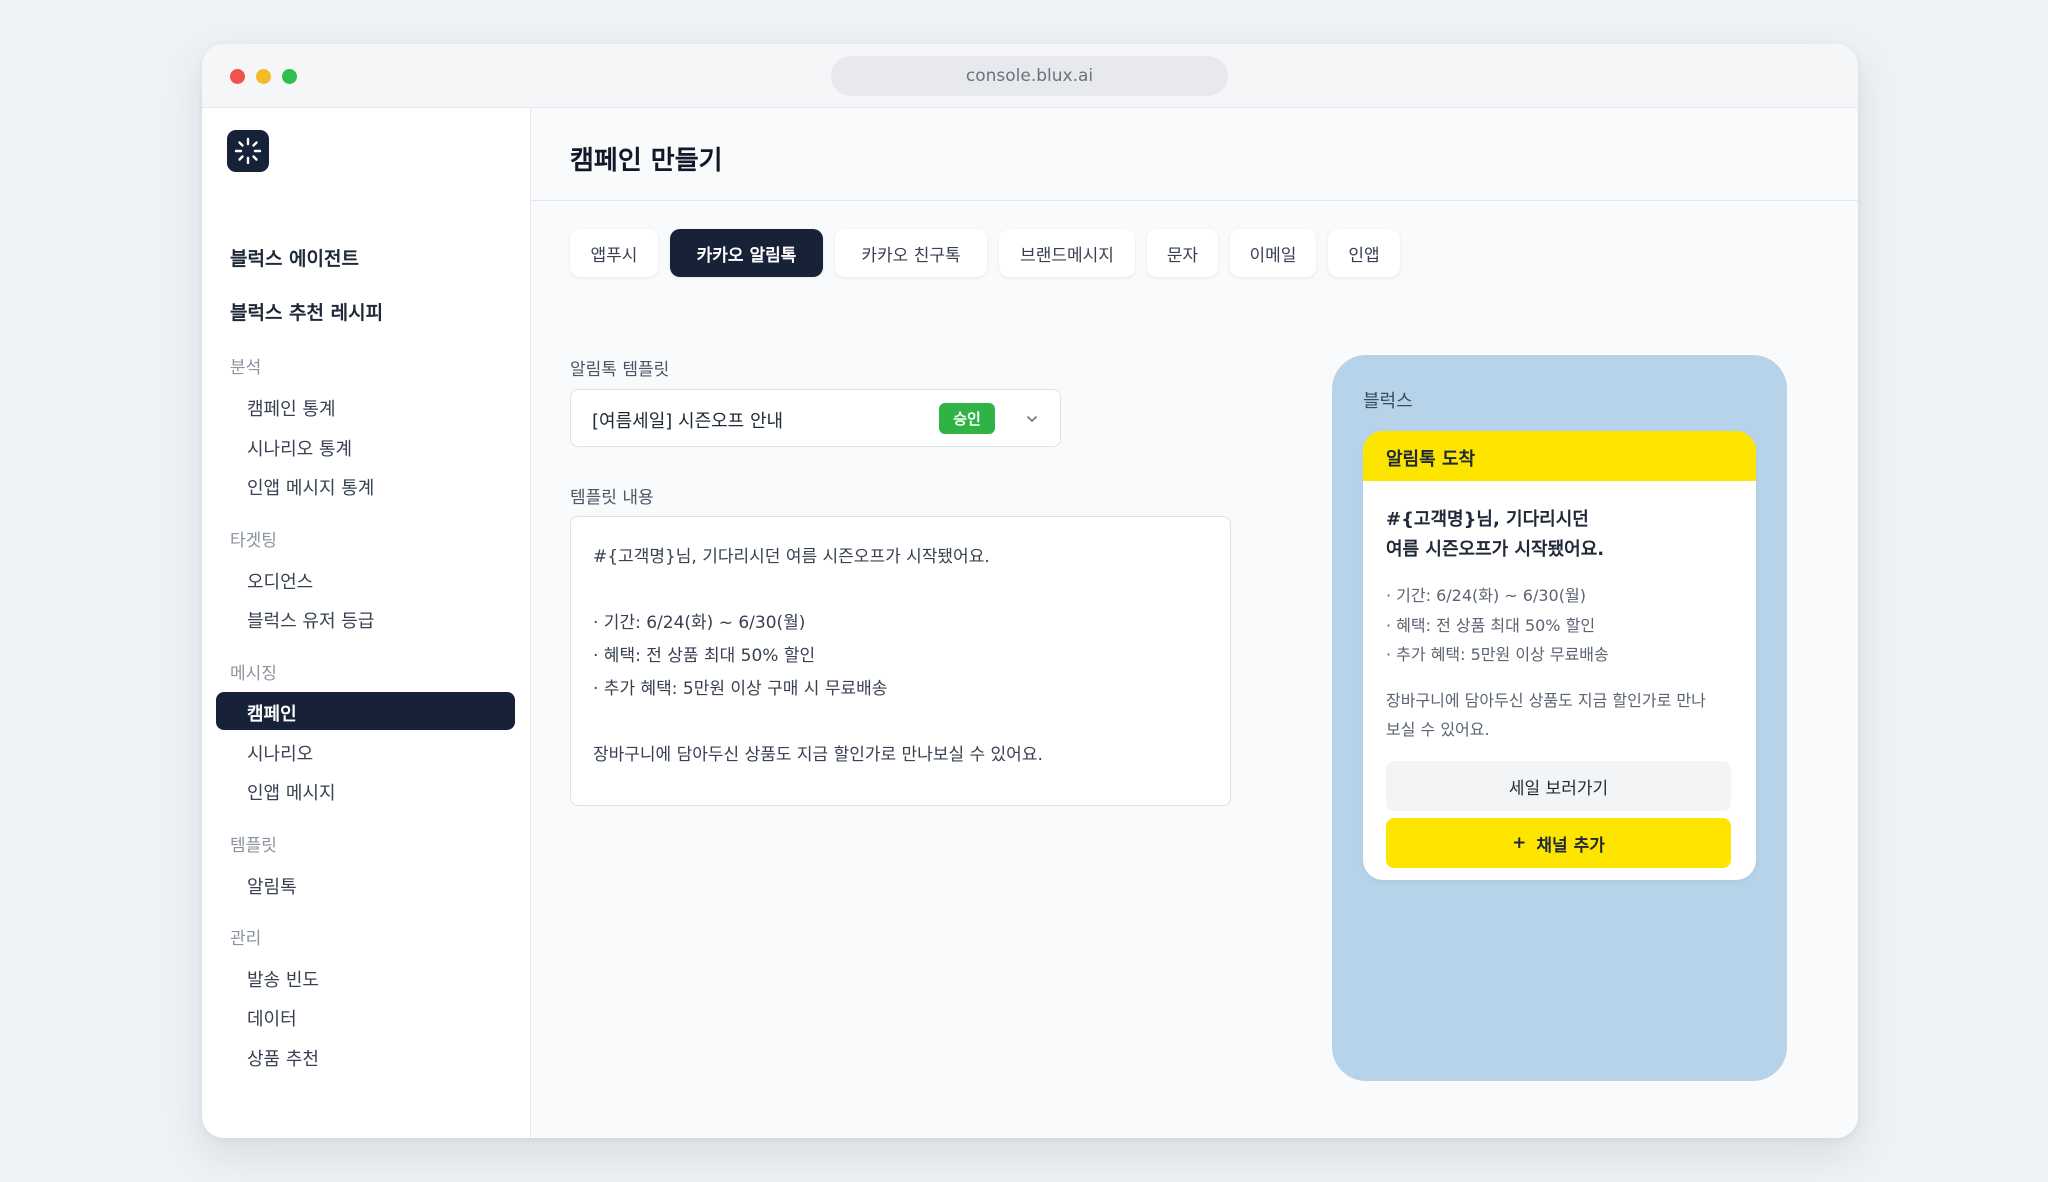 The height and width of the screenshot is (1182, 2048). Describe the element at coordinates (283, 979) in the screenshot. I see `sidebar-item-frequency: 발송 빈도` at that location.